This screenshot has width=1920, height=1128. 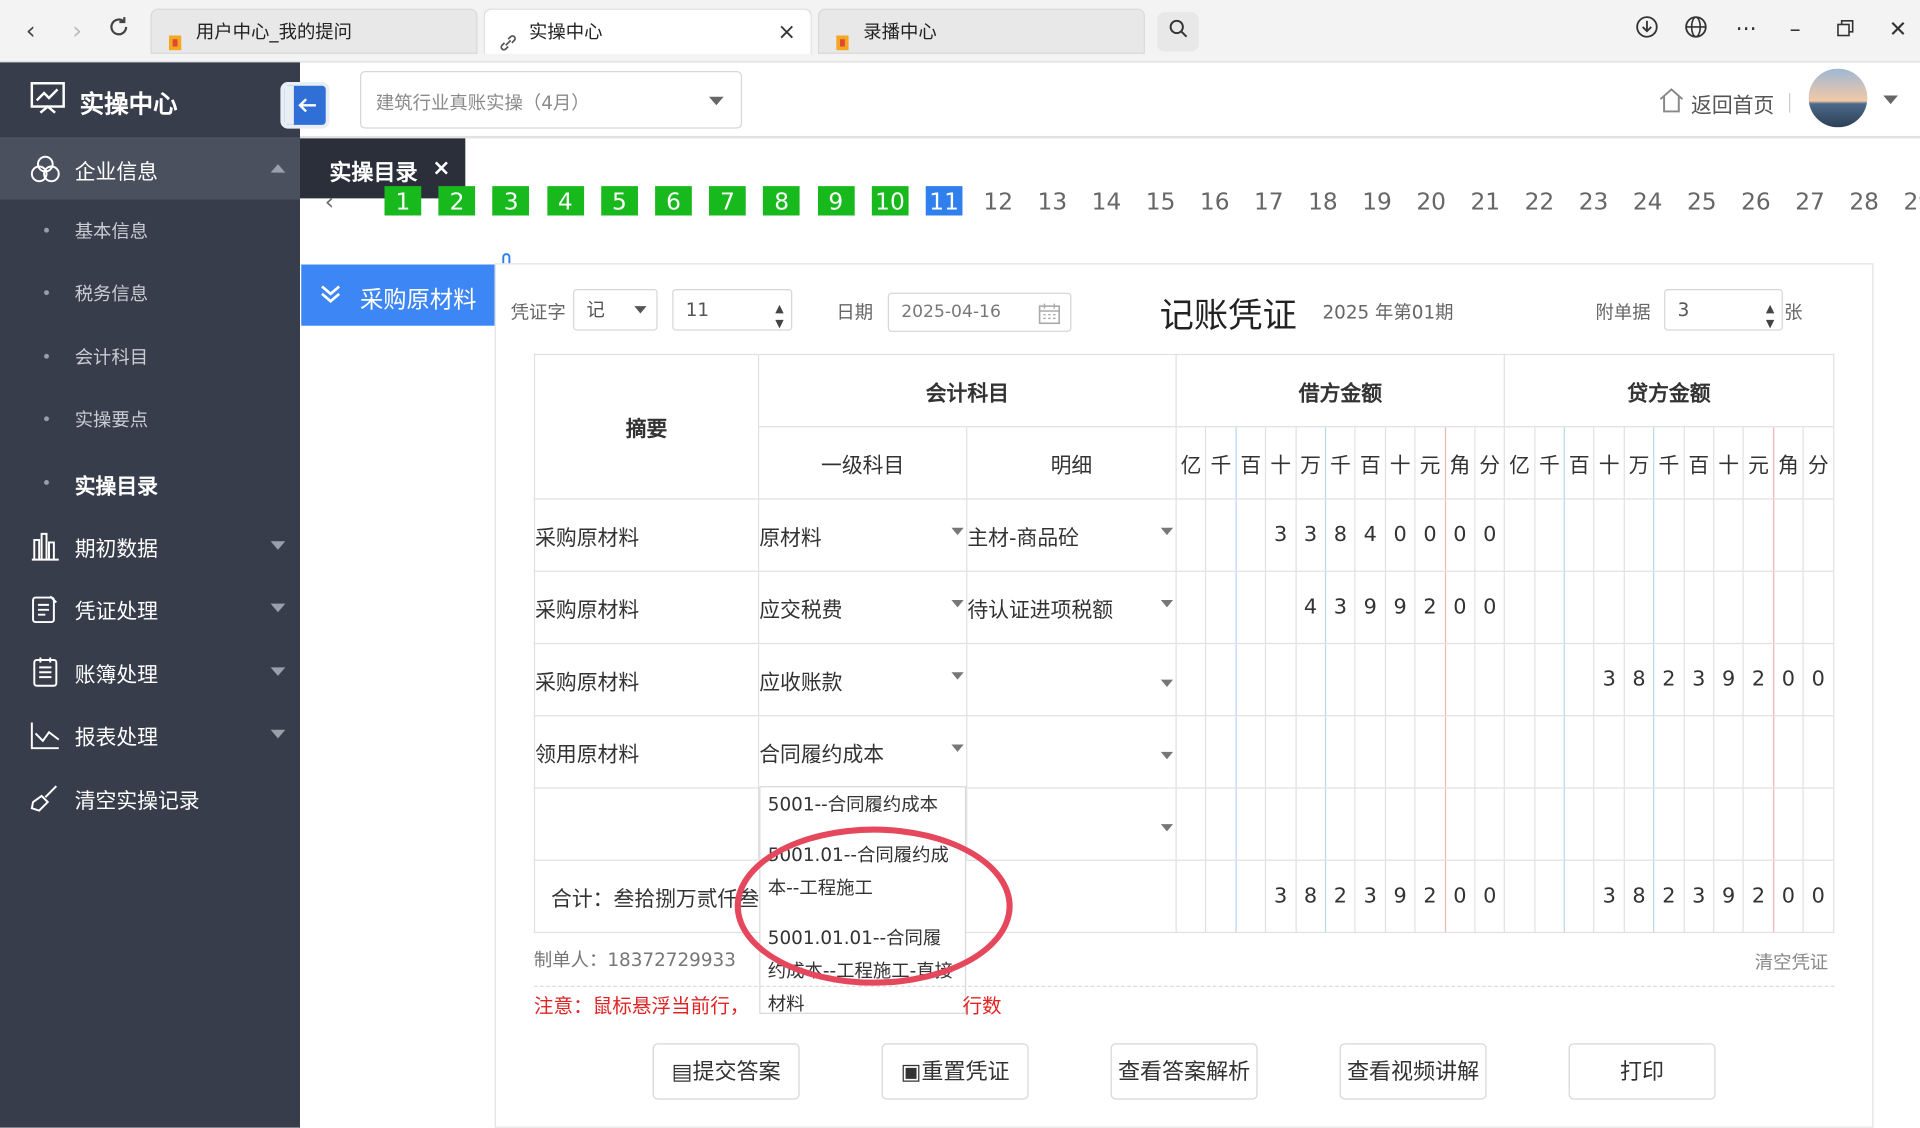 I want to click on sidebar-collapse-button, so click(x=305, y=105).